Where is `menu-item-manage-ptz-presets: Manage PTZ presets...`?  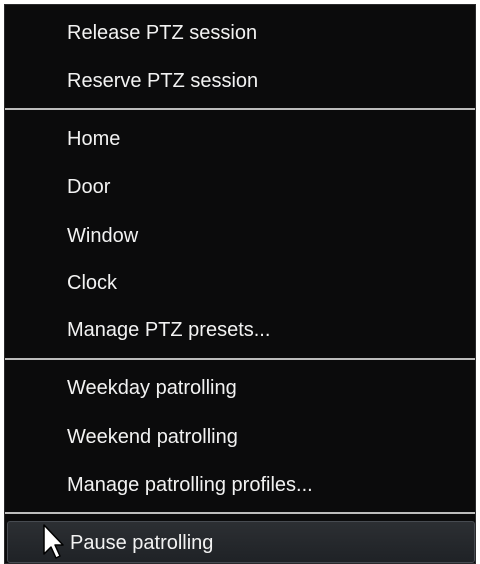
menu-item-manage-ptz-presets: Manage PTZ presets... is located at coordinates (240, 330).